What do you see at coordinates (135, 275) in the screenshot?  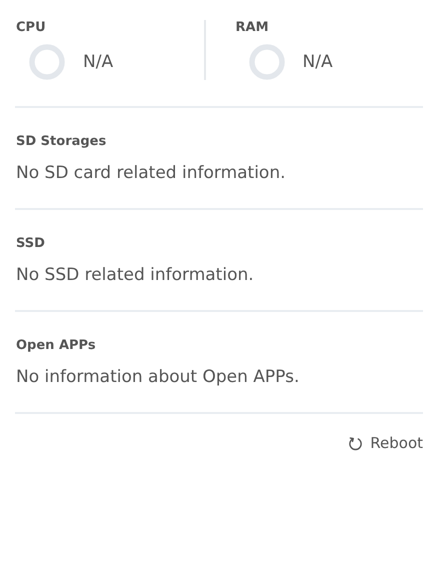 I see `section-text: No SSD related information.` at bounding box center [135, 275].